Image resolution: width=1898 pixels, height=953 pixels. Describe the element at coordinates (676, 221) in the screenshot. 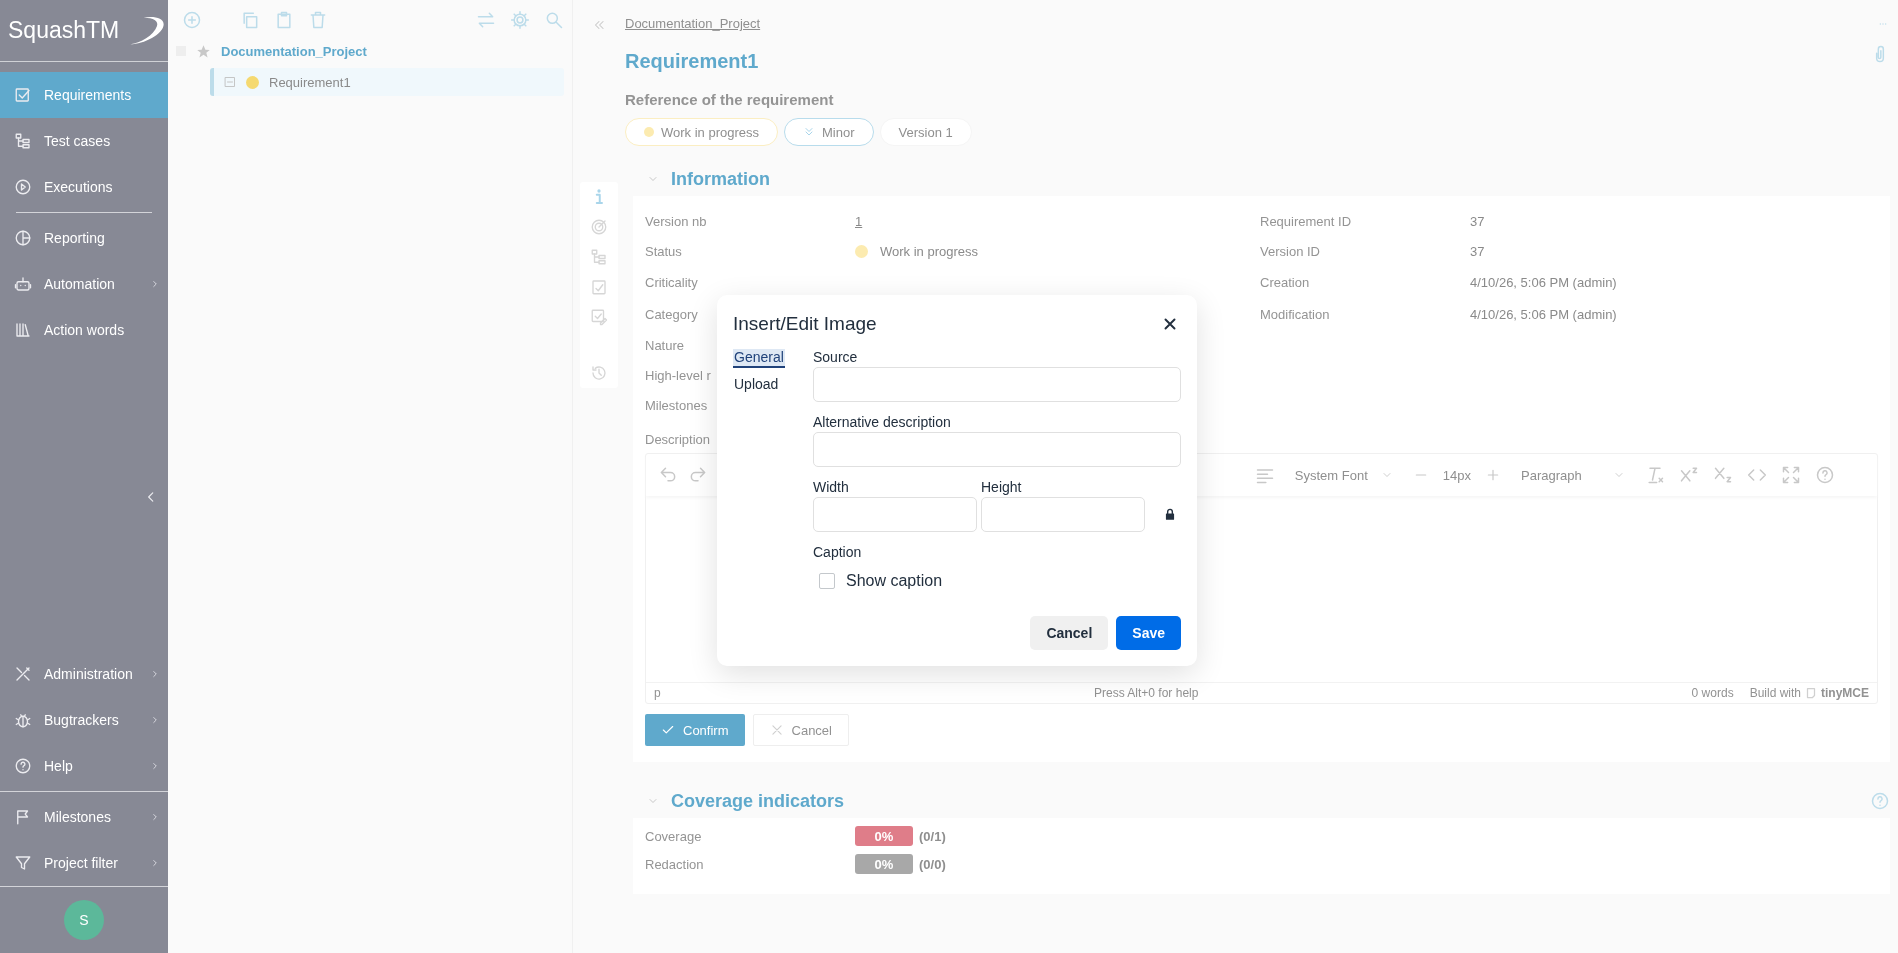

I see `field-label: Version nb` at that location.